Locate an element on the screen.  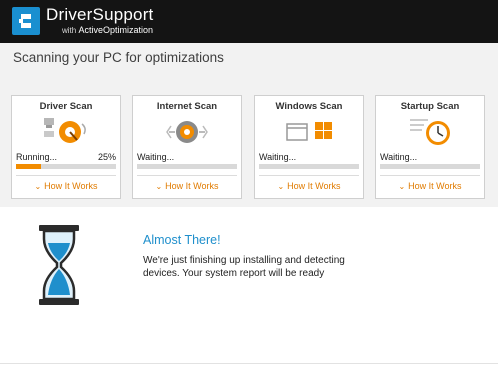
internet-gear-icon is located at coordinates (187, 132).